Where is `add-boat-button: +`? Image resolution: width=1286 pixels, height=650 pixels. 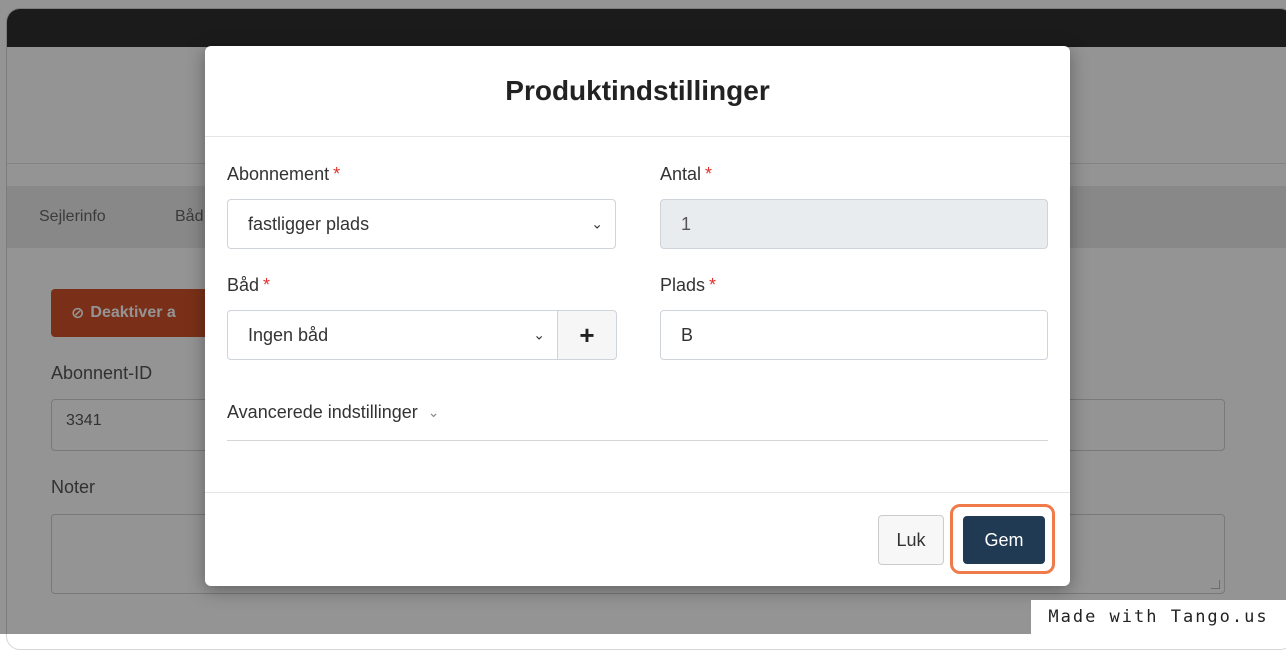
add-boat-button: + is located at coordinates (587, 335).